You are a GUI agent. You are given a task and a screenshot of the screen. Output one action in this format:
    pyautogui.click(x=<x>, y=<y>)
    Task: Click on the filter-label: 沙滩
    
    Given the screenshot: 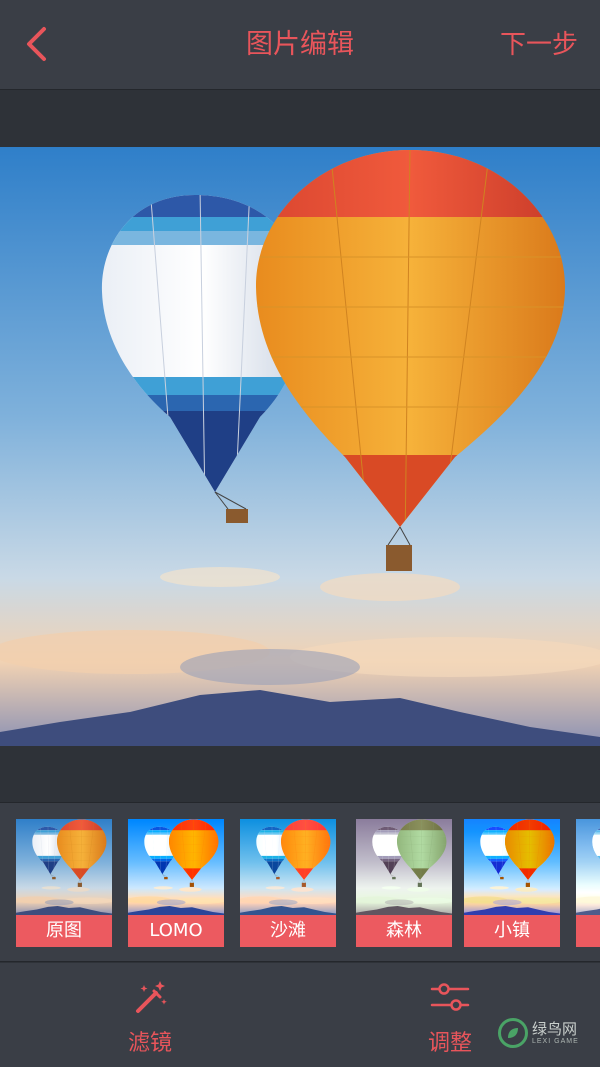 What is the action you would take?
    pyautogui.click(x=288, y=931)
    